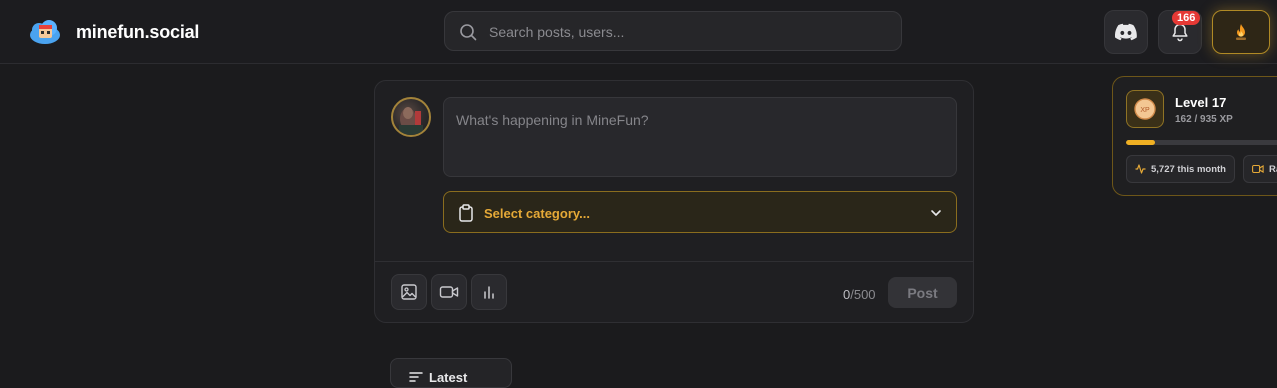 The width and height of the screenshot is (1277, 388). Describe the element at coordinates (863, 294) in the screenshot. I see `character-count-max: /500` at that location.